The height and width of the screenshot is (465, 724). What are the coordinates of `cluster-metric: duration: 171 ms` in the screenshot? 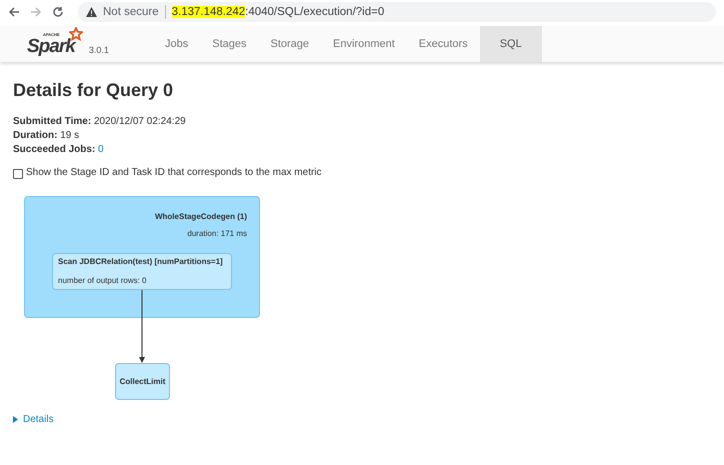 It's located at (216, 233).